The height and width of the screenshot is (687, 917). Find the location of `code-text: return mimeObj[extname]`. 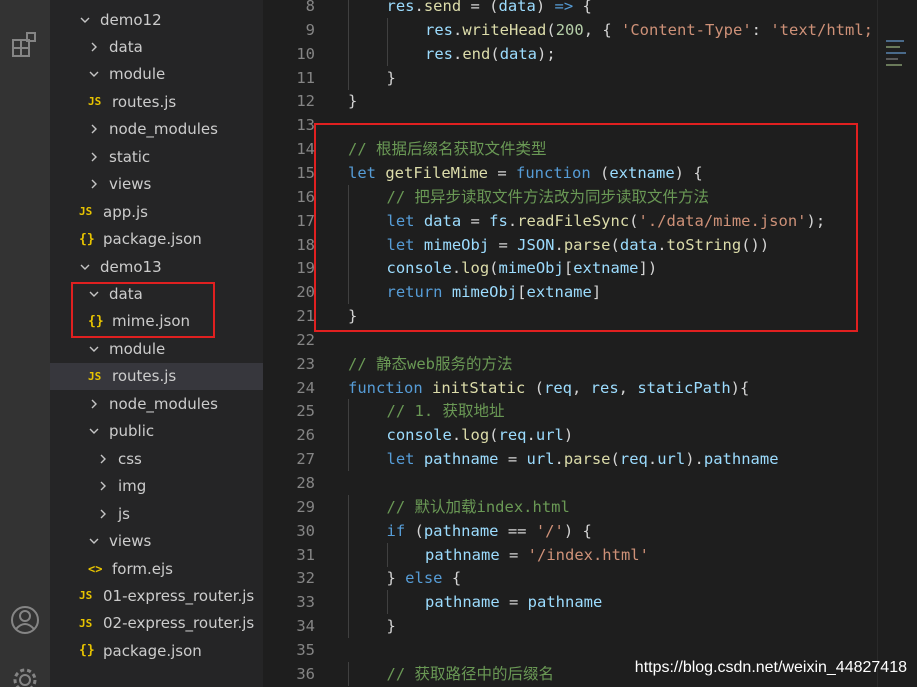

code-text: return mimeObj[extname] is located at coordinates (494, 292).